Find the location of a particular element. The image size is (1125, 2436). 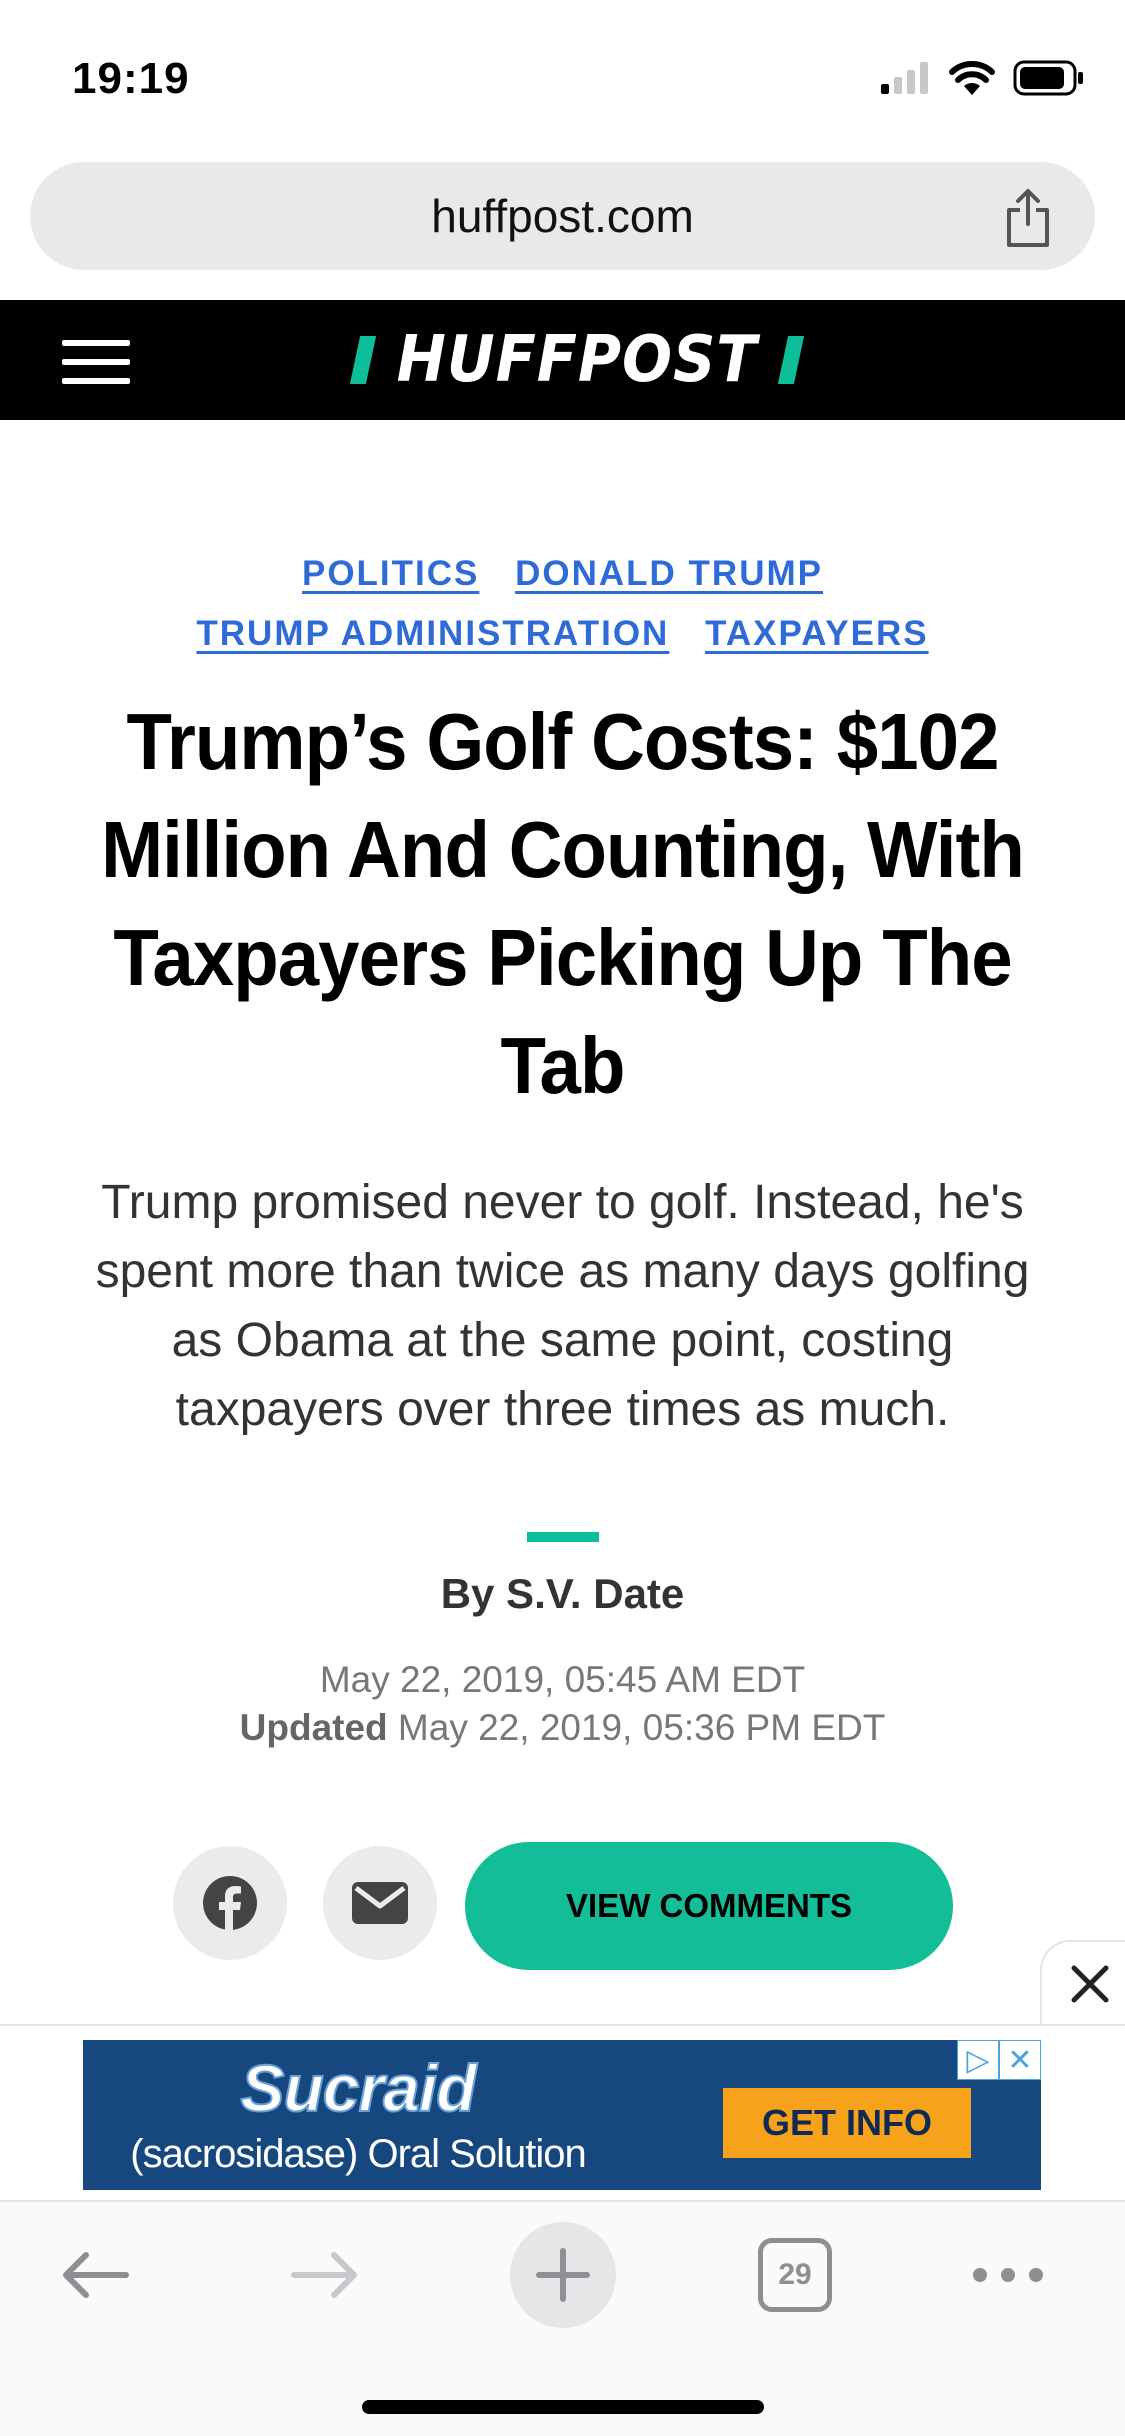

view-comments-button: VIEW COMMENTS is located at coordinates (709, 1906).